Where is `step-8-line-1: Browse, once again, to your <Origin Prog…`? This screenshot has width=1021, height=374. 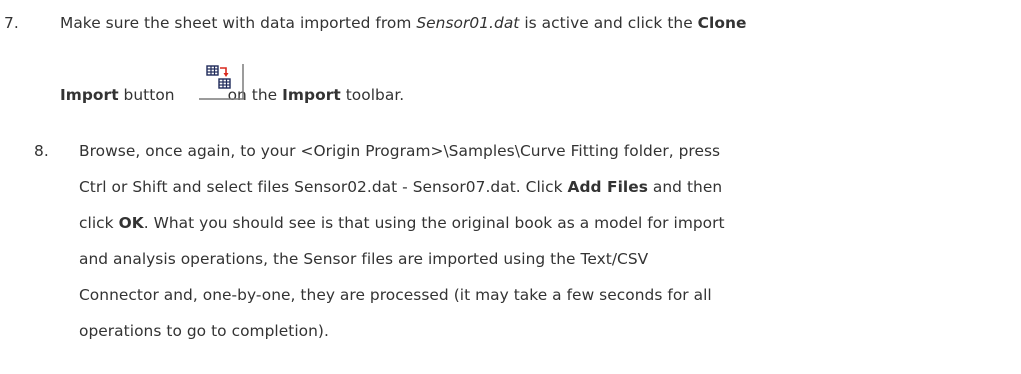
step-8-line-1: Browse, once again, to your <Origin Prog… is located at coordinates (400, 151).